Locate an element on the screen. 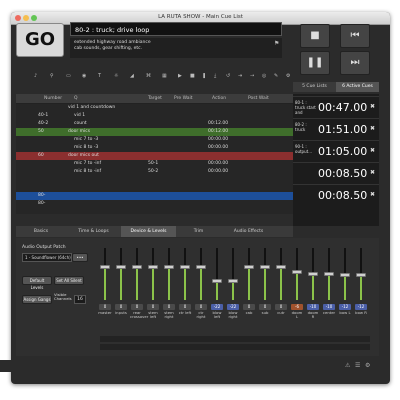  table-row: 50 door mics 00:12.00 is located at coordinates (154, 132).